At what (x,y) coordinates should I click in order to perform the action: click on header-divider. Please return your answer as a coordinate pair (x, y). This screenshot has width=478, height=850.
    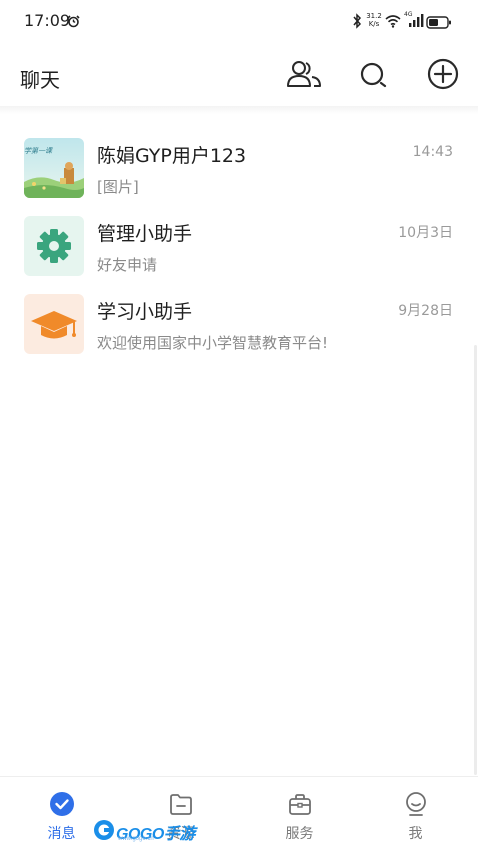
    Looking at the image, I should click on (239, 110).